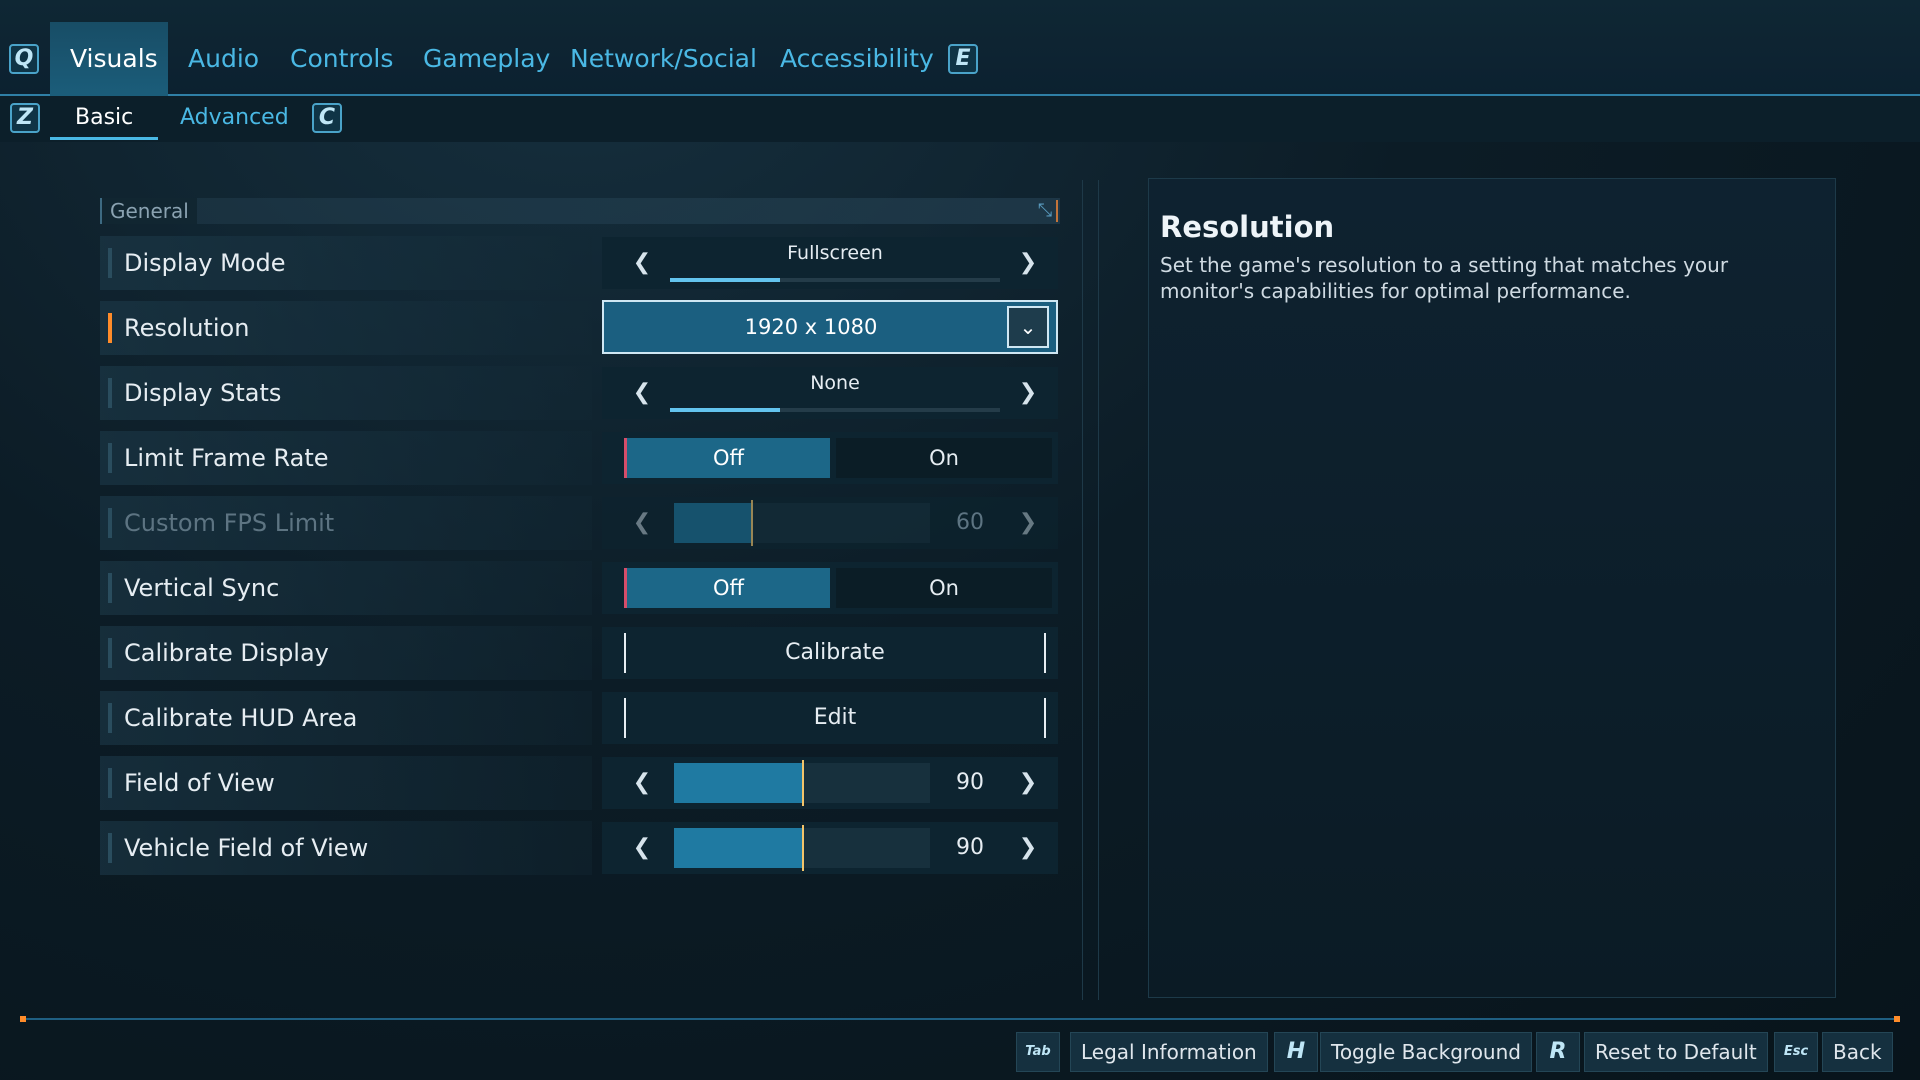 This screenshot has width=1920, height=1080. I want to click on prev-subtab-key-icon: Z, so click(25, 118).